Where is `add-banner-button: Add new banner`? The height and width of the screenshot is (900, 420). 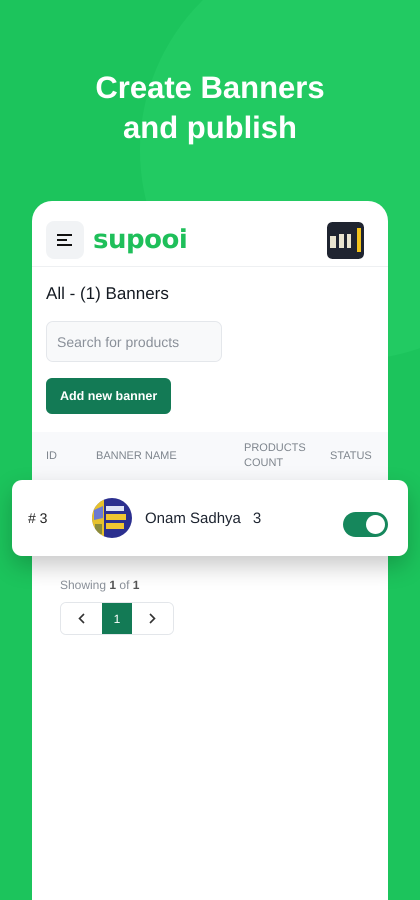 add-banner-button: Add new banner is located at coordinates (109, 396).